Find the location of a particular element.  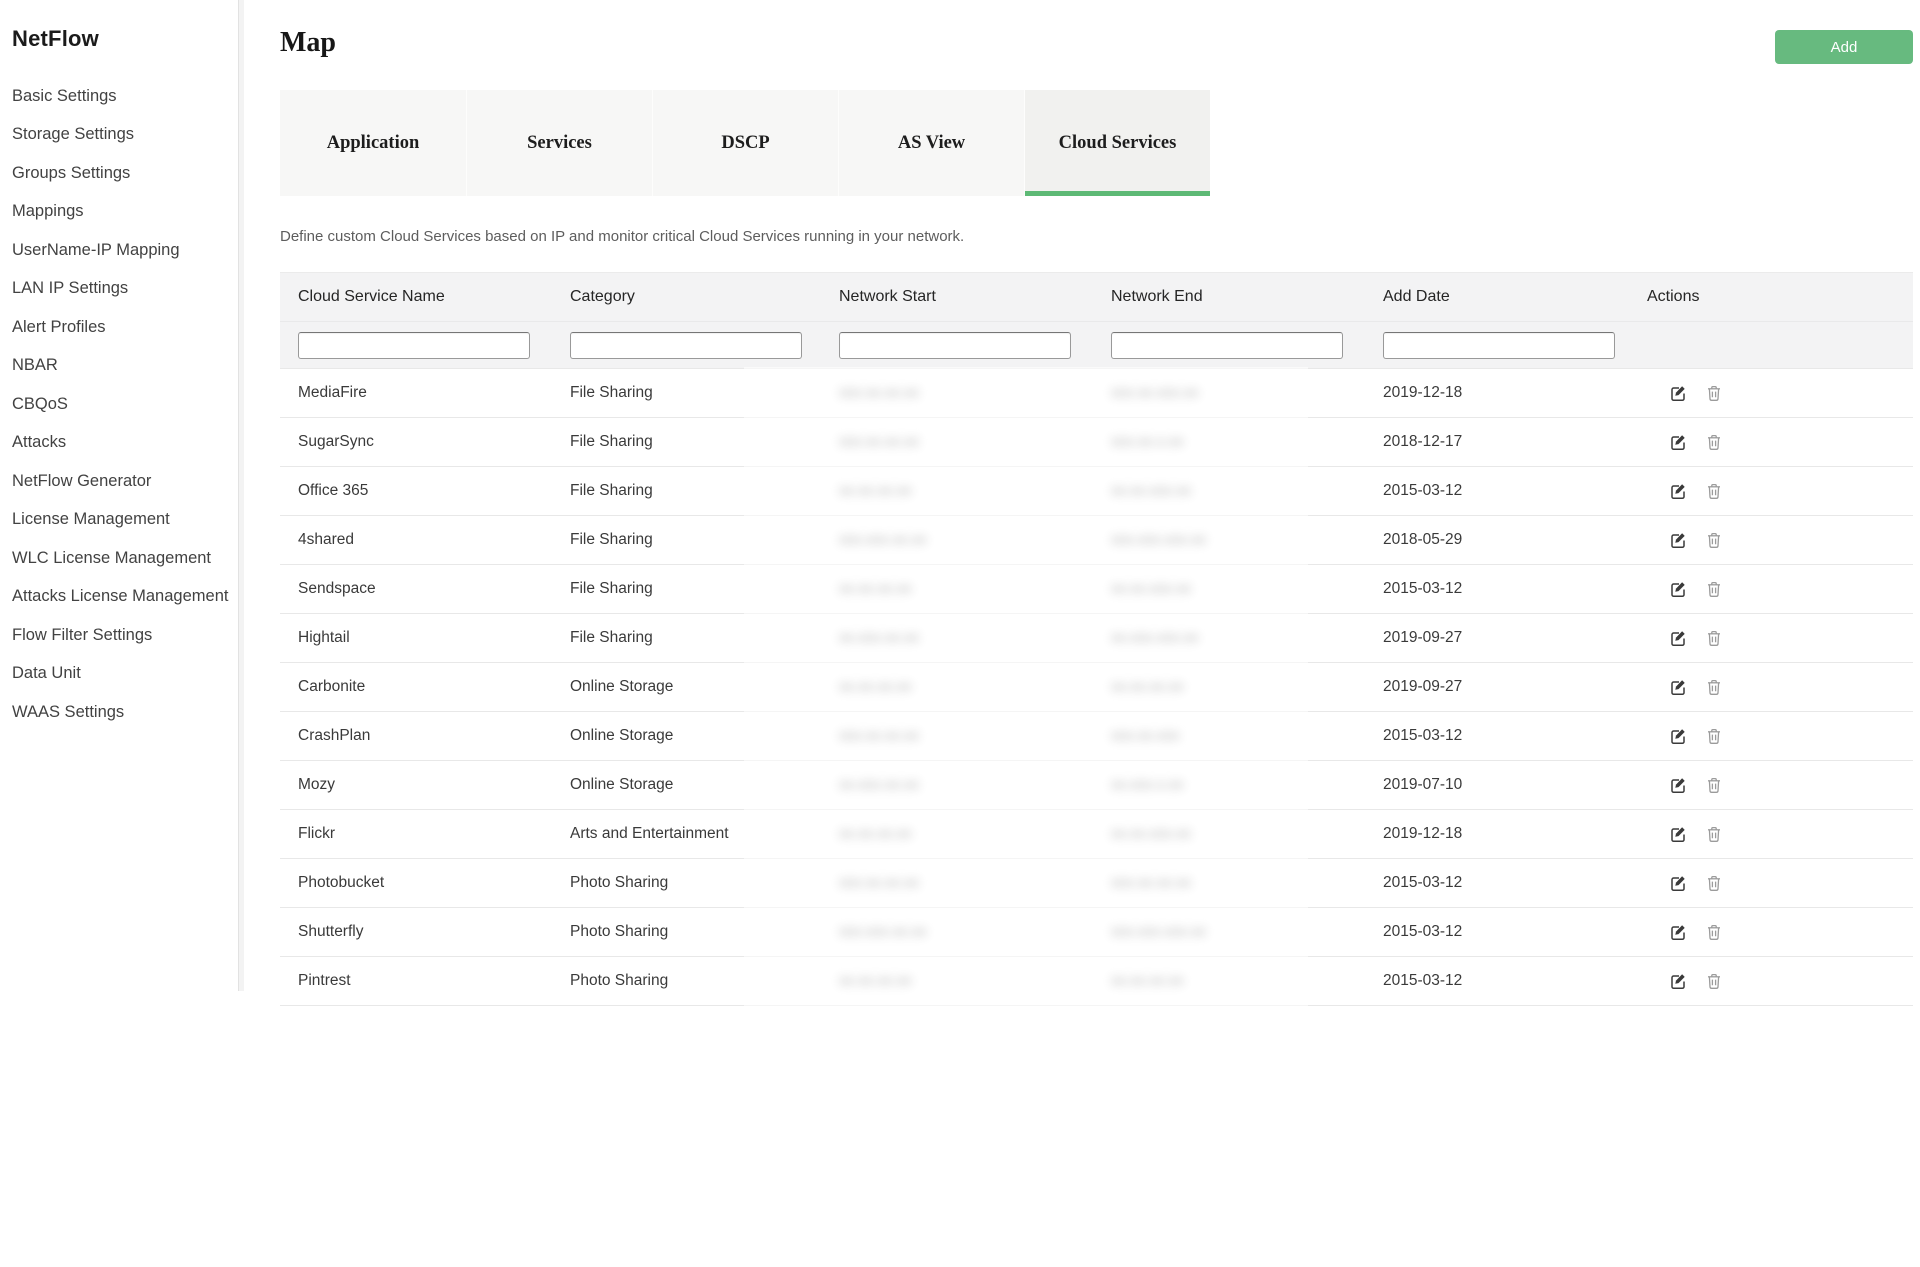

cell-network-end: xx.xx.xxx.xx is located at coordinates (1229, 834).